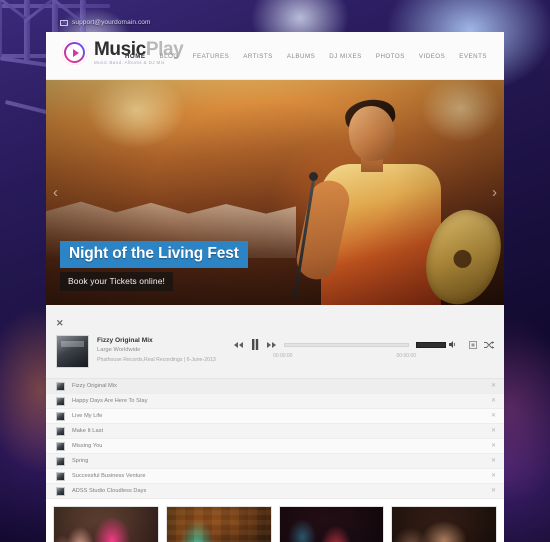  I want to click on nav-item-albums: ALBUMS, so click(301, 56).